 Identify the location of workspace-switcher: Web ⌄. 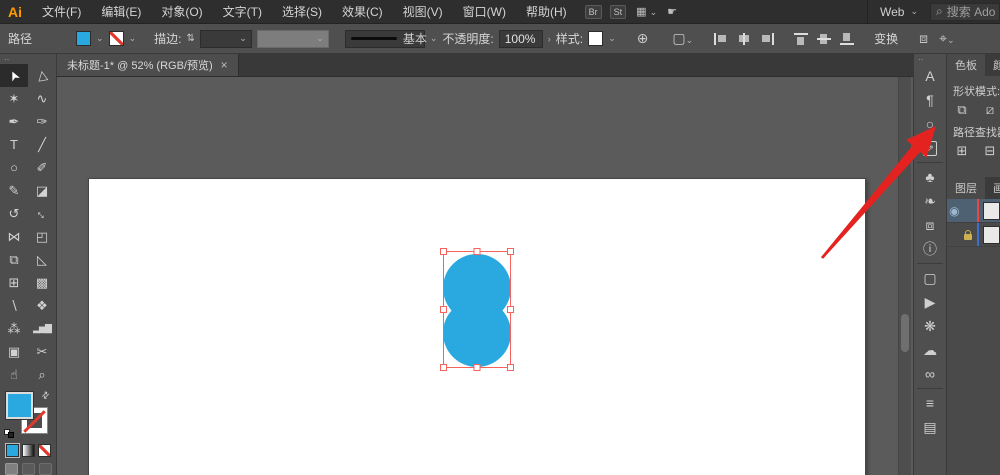
(898, 12).